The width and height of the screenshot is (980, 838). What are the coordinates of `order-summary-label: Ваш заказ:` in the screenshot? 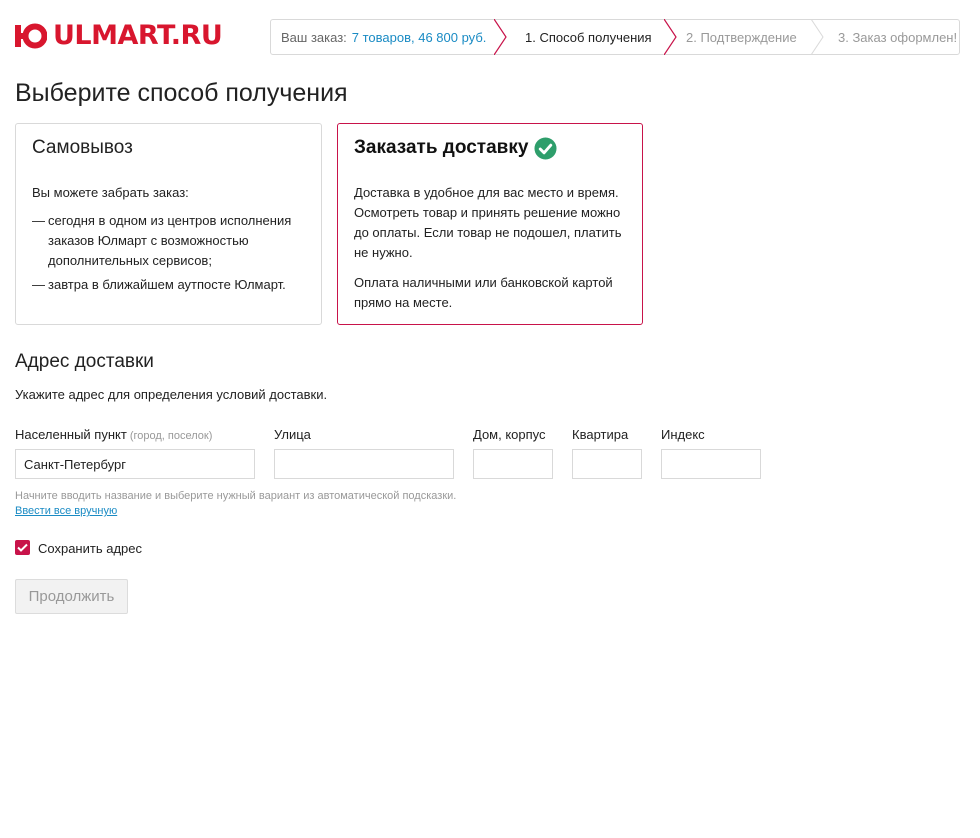 It's located at (314, 37).